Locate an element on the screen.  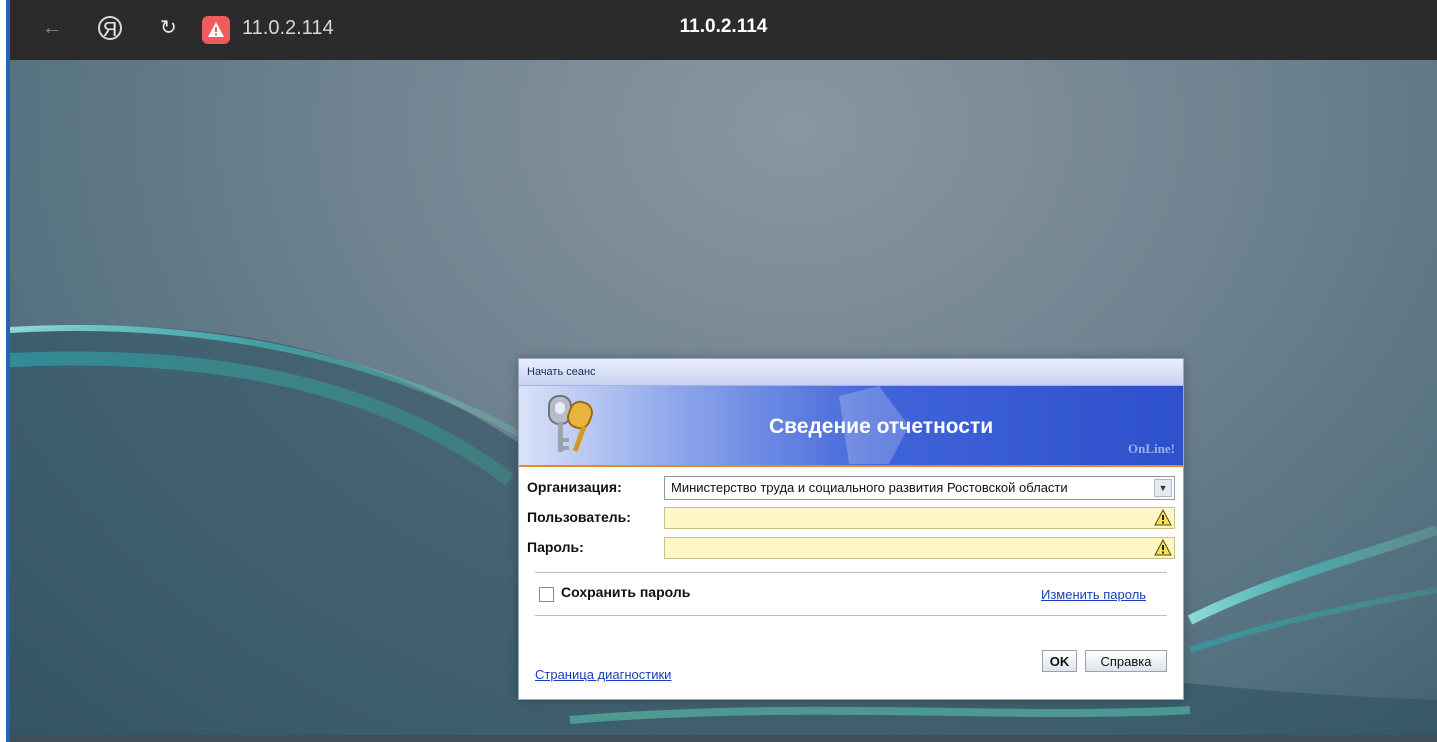
user-field-box is located at coordinates (919, 518).